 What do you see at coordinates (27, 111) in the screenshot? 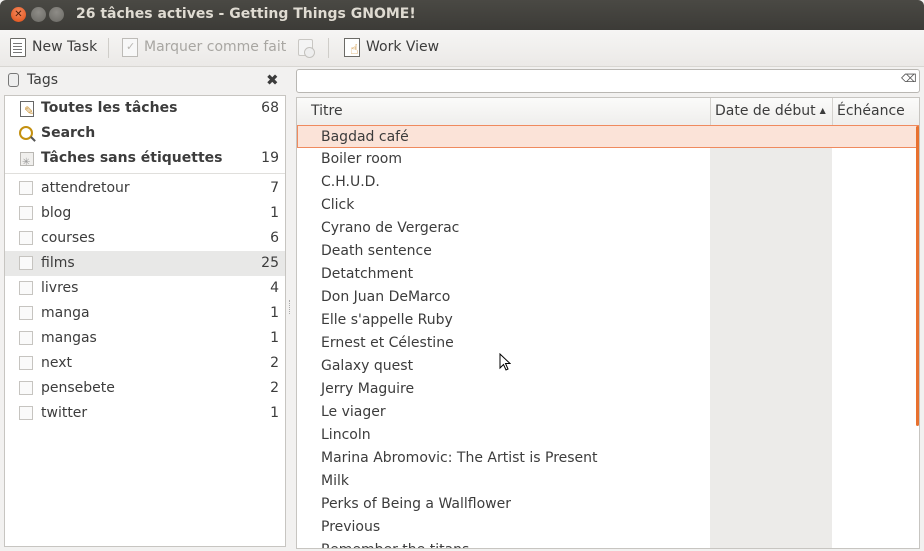
I see `all-tasks-icon` at bounding box center [27, 111].